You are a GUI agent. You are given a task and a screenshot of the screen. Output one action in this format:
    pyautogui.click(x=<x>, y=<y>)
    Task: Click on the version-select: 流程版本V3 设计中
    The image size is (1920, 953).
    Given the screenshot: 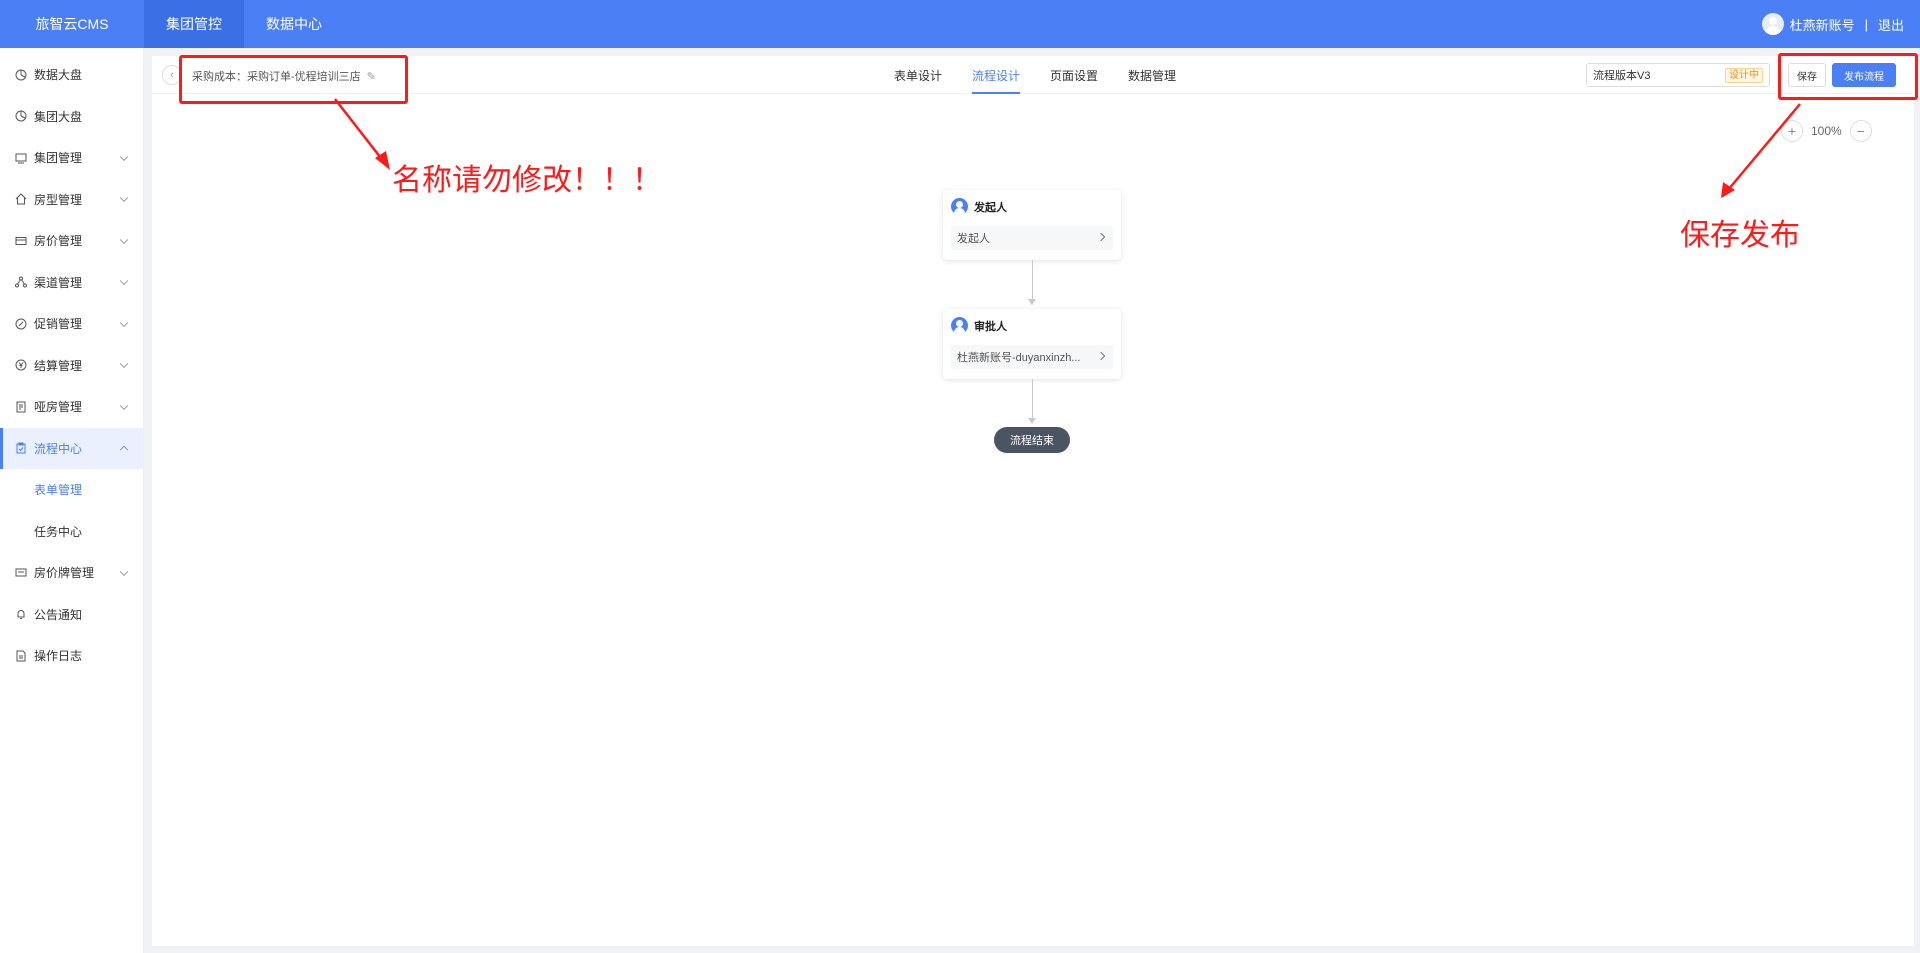 What is the action you would take?
    pyautogui.click(x=1678, y=75)
    